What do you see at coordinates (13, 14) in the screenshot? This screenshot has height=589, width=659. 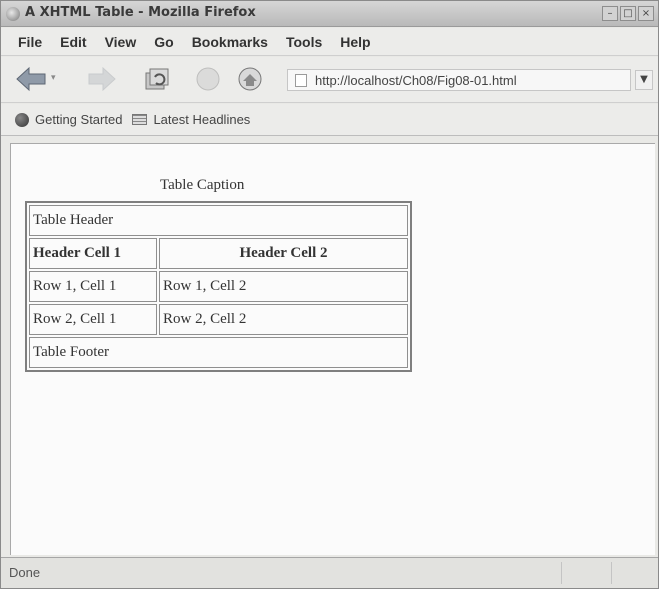 I see `firefox-icon` at bounding box center [13, 14].